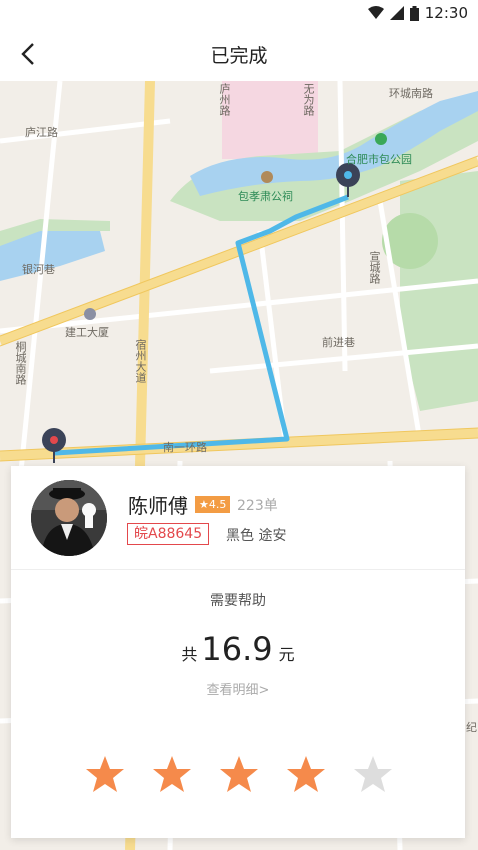 The height and width of the screenshot is (850, 478). I want to click on map-label-luzhou: 庐州路, so click(224, 99).